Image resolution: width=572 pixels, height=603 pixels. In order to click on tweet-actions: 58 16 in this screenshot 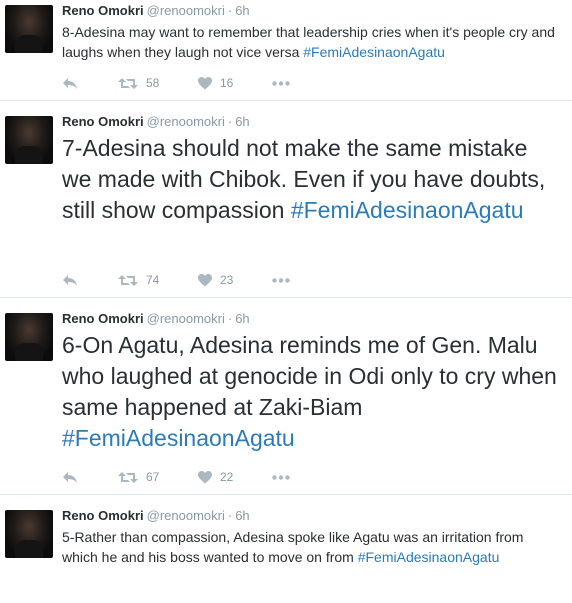, I will do `click(182, 83)`.